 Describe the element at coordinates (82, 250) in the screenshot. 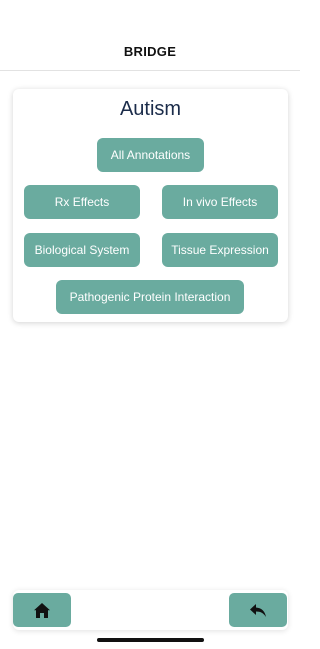

I see `biological-system-button: Biological System` at that location.